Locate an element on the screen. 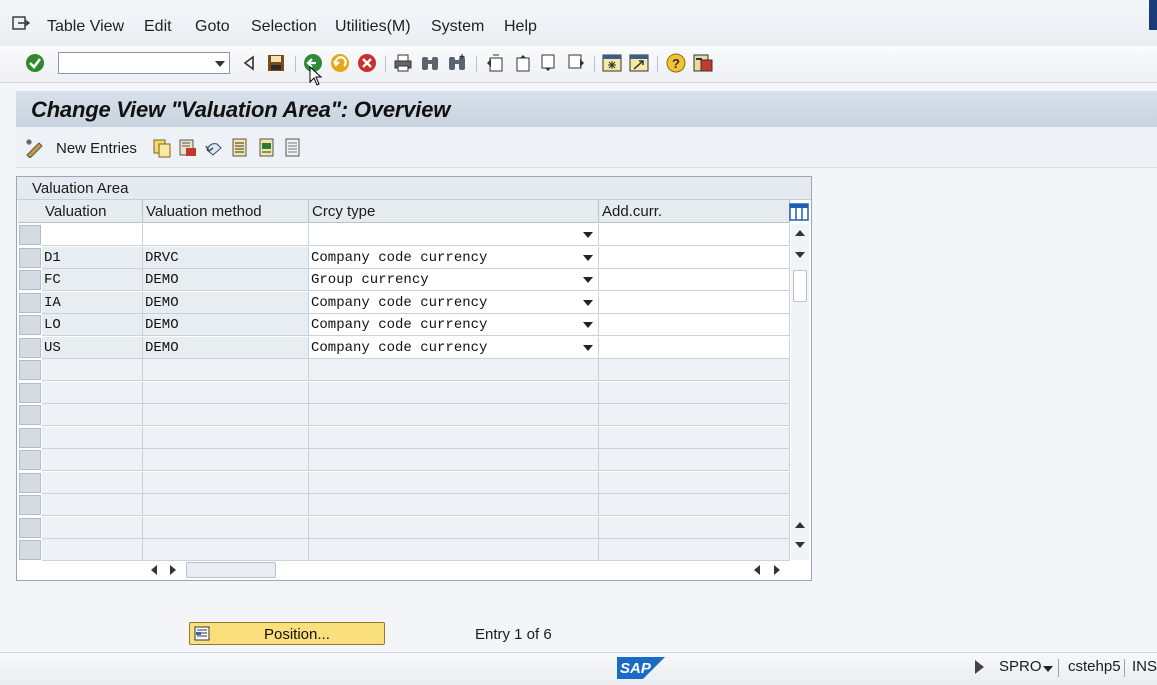 Image resolution: width=1157 pixels, height=685 pixels. insert-mode: INS is located at coordinates (1144, 666).